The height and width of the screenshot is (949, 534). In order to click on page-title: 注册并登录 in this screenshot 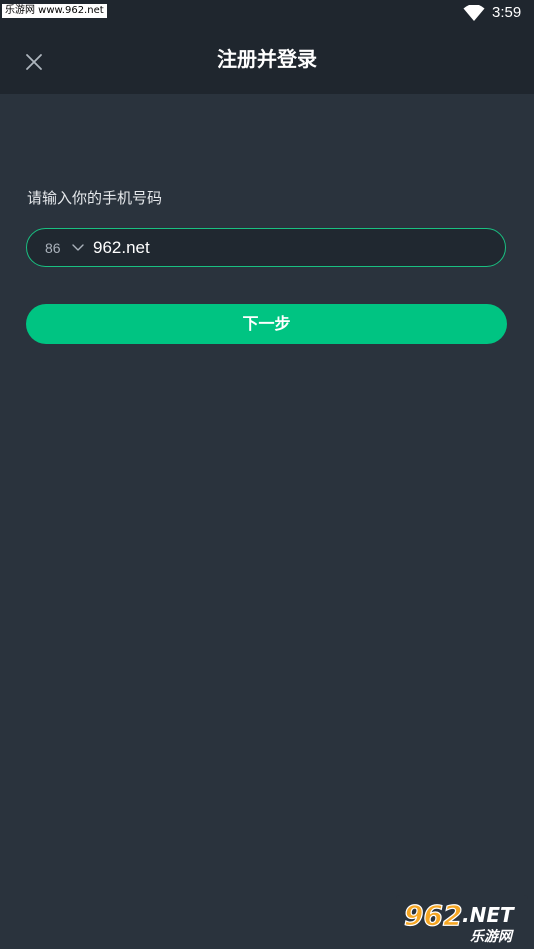, I will do `click(267, 59)`.